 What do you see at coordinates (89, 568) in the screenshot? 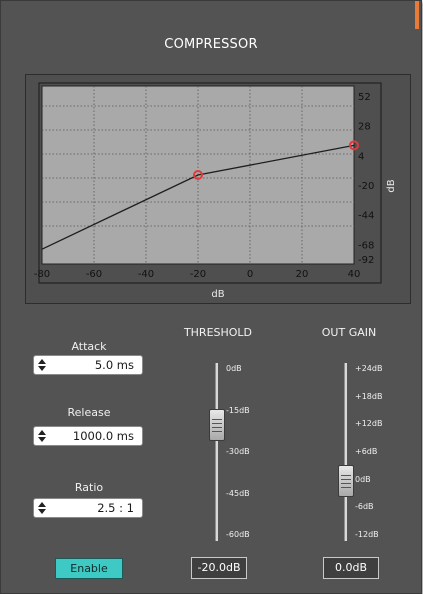
I see `enable-button: Enable` at bounding box center [89, 568].